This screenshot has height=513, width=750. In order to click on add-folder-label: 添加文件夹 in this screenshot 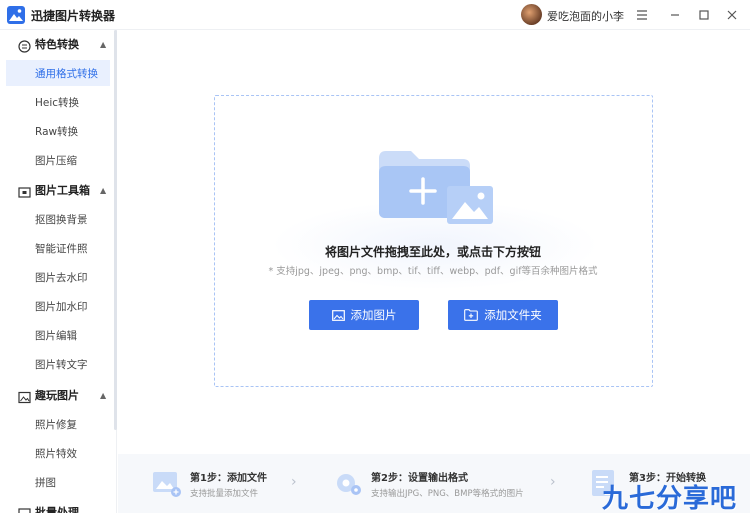, I will do `click(513, 315)`.